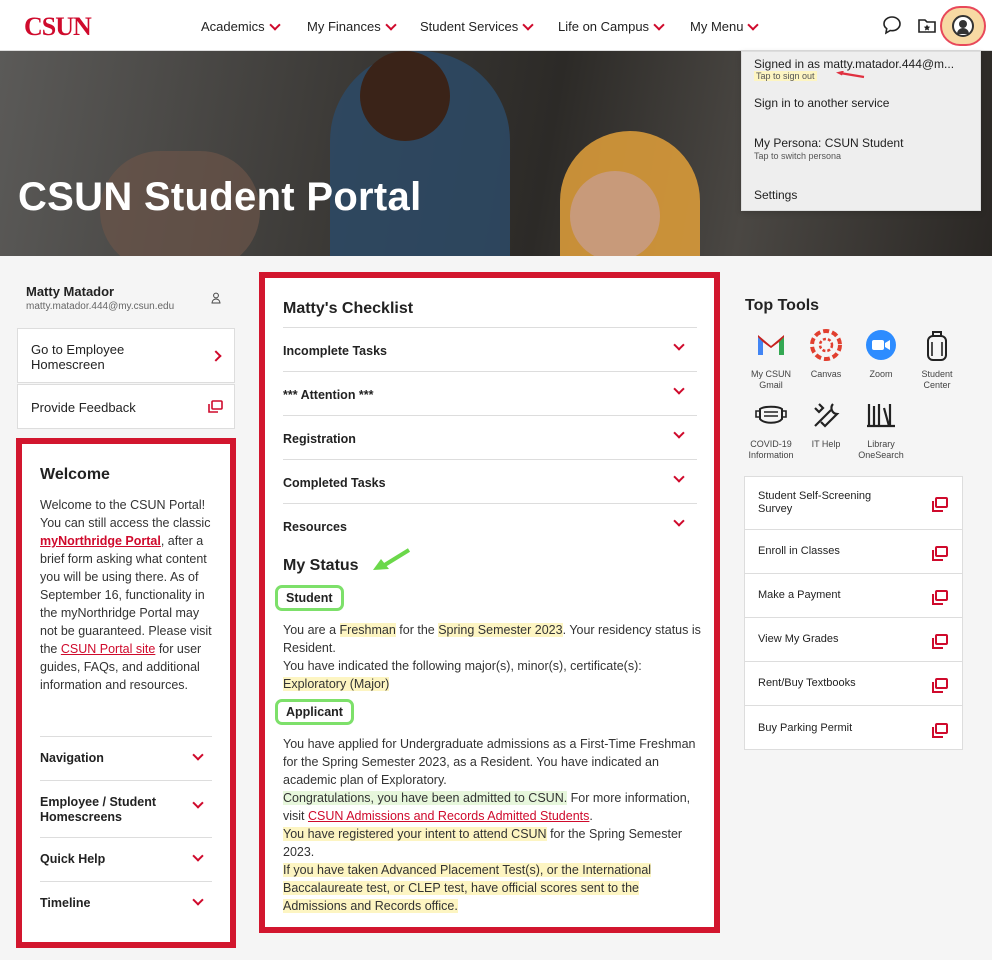 The height and width of the screenshot is (960, 992). Describe the element at coordinates (78, 357) in the screenshot. I see `button-label: Go to Employee Homescreen` at that location.